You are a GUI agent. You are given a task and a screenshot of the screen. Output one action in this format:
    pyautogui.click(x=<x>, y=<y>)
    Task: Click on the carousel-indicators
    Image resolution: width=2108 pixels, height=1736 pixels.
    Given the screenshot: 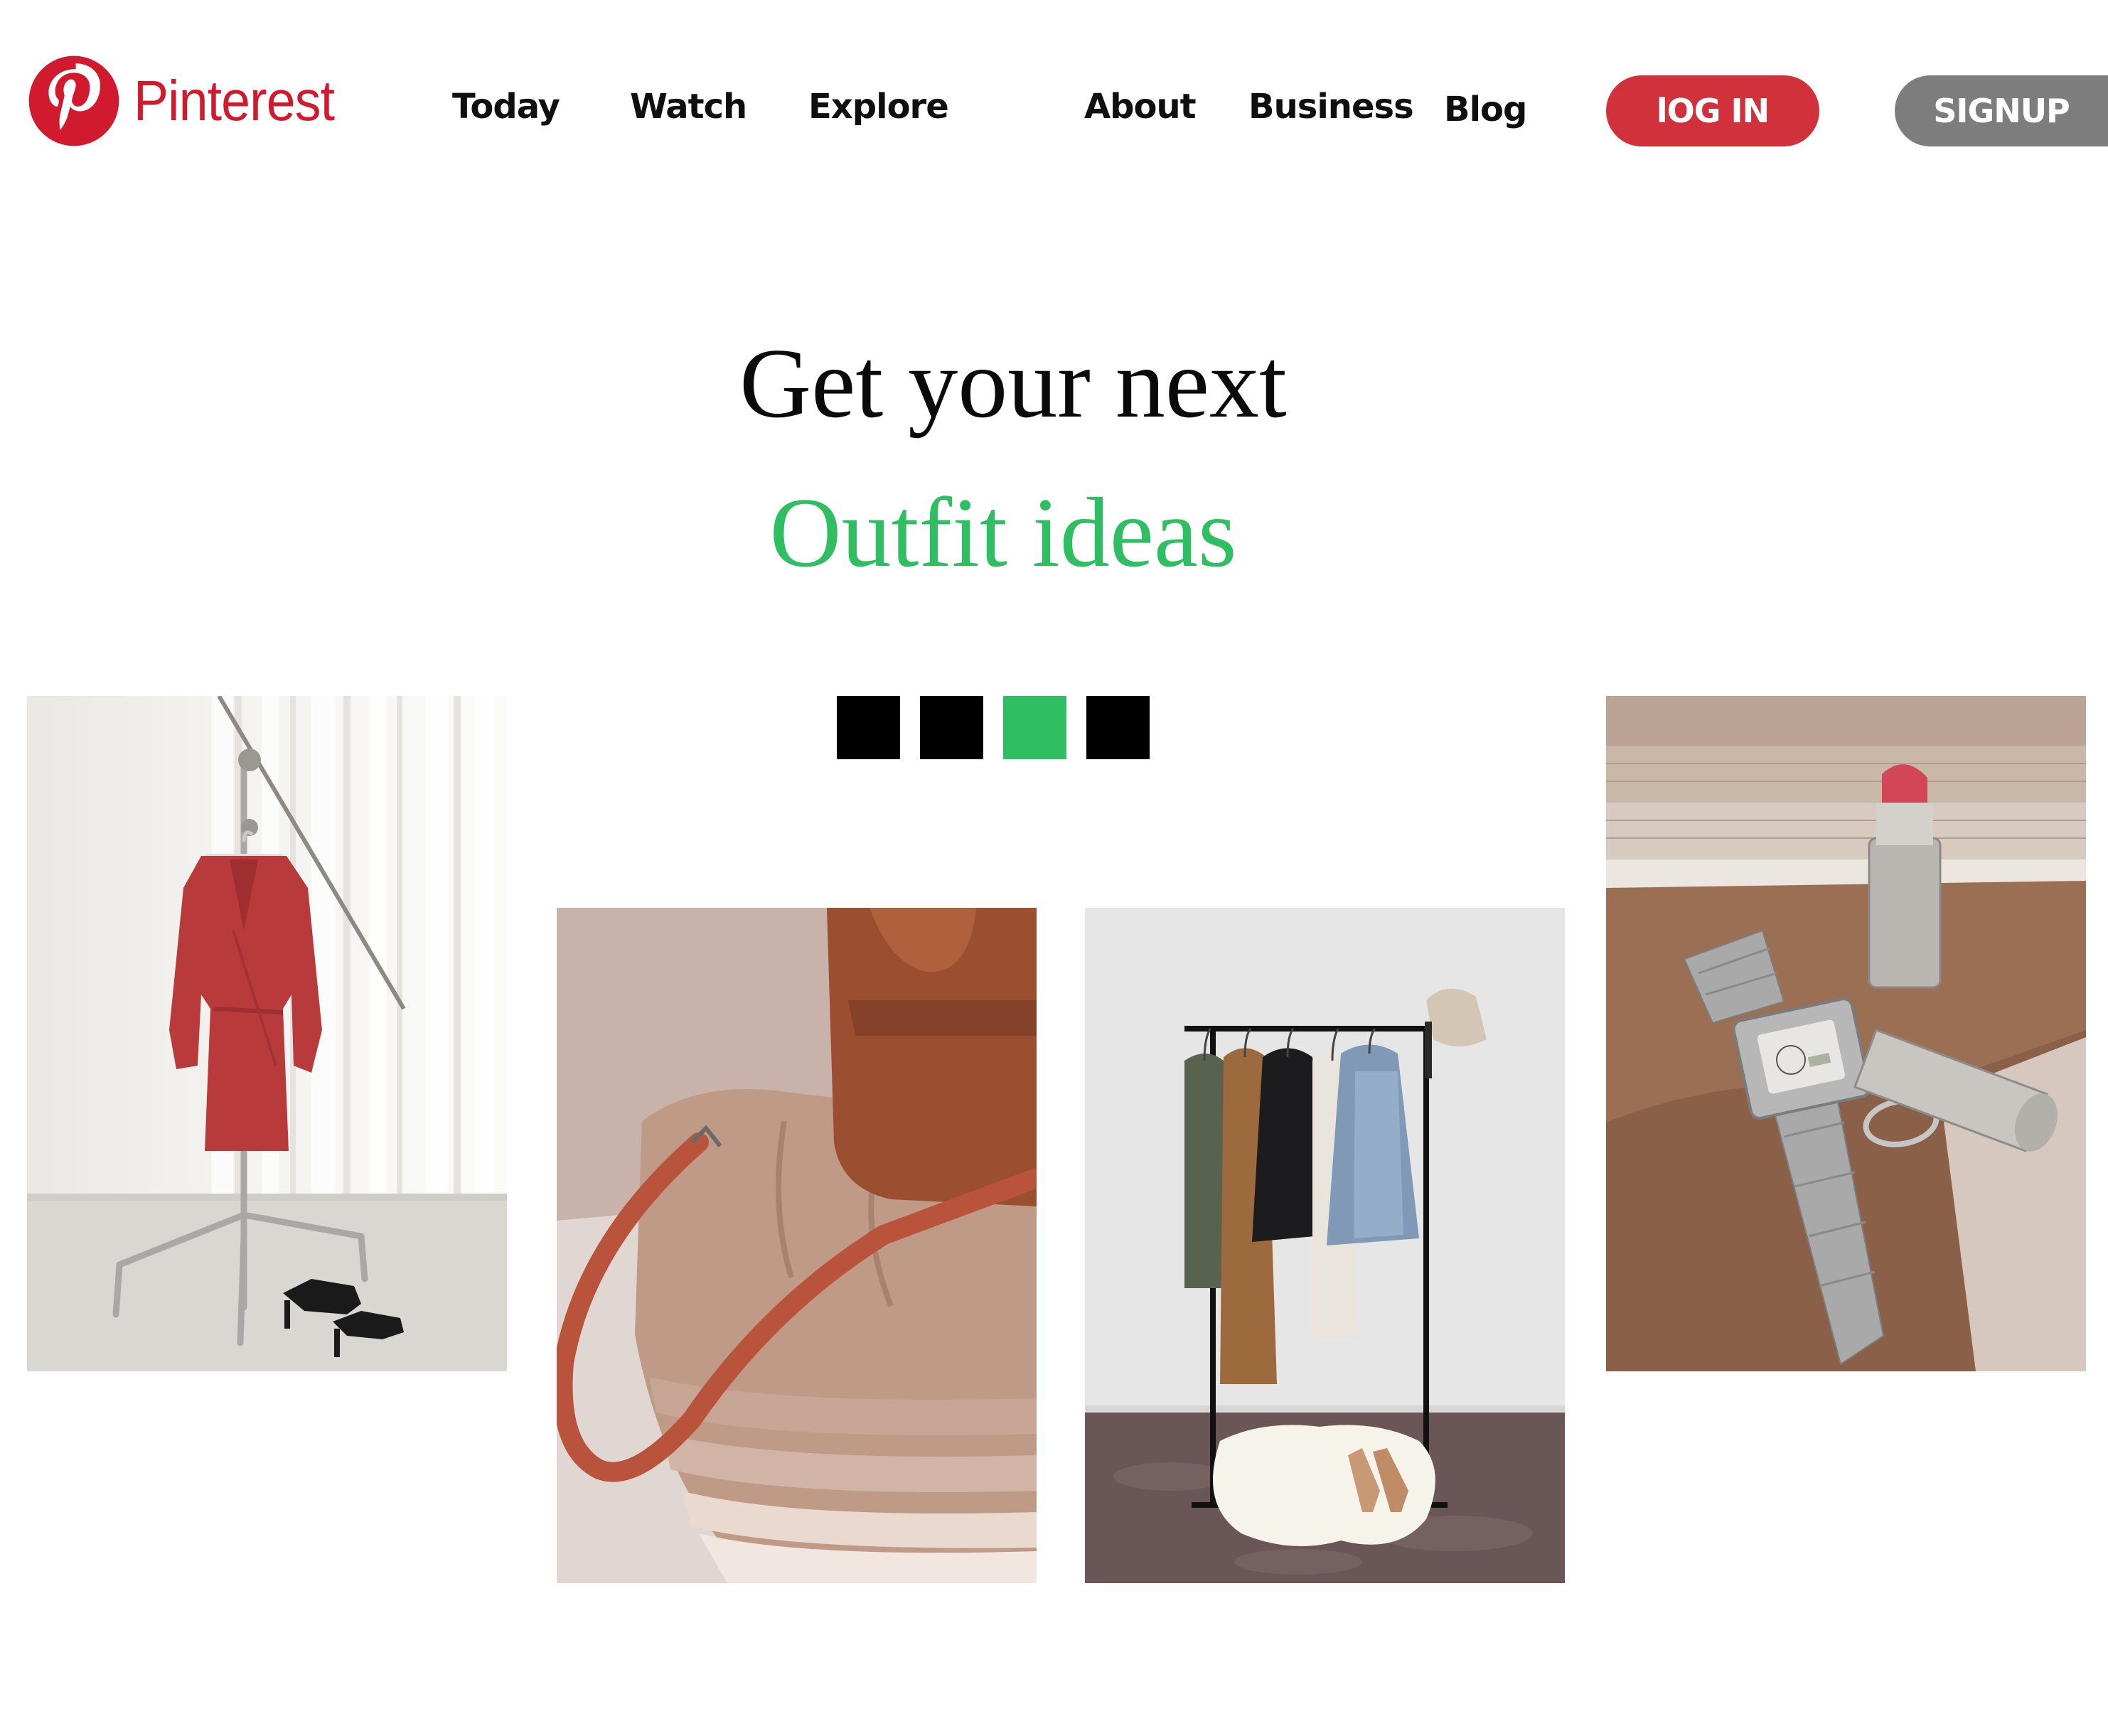 What is the action you would take?
    pyautogui.click(x=993, y=727)
    